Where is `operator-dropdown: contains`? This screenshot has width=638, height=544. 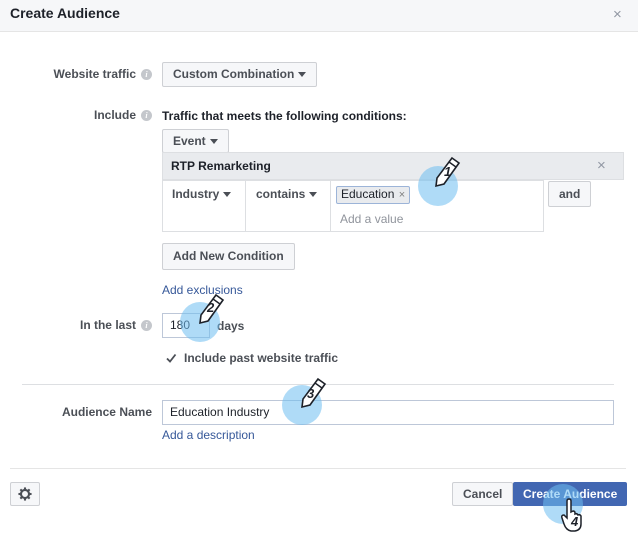
operator-dropdown: contains is located at coordinates (287, 194).